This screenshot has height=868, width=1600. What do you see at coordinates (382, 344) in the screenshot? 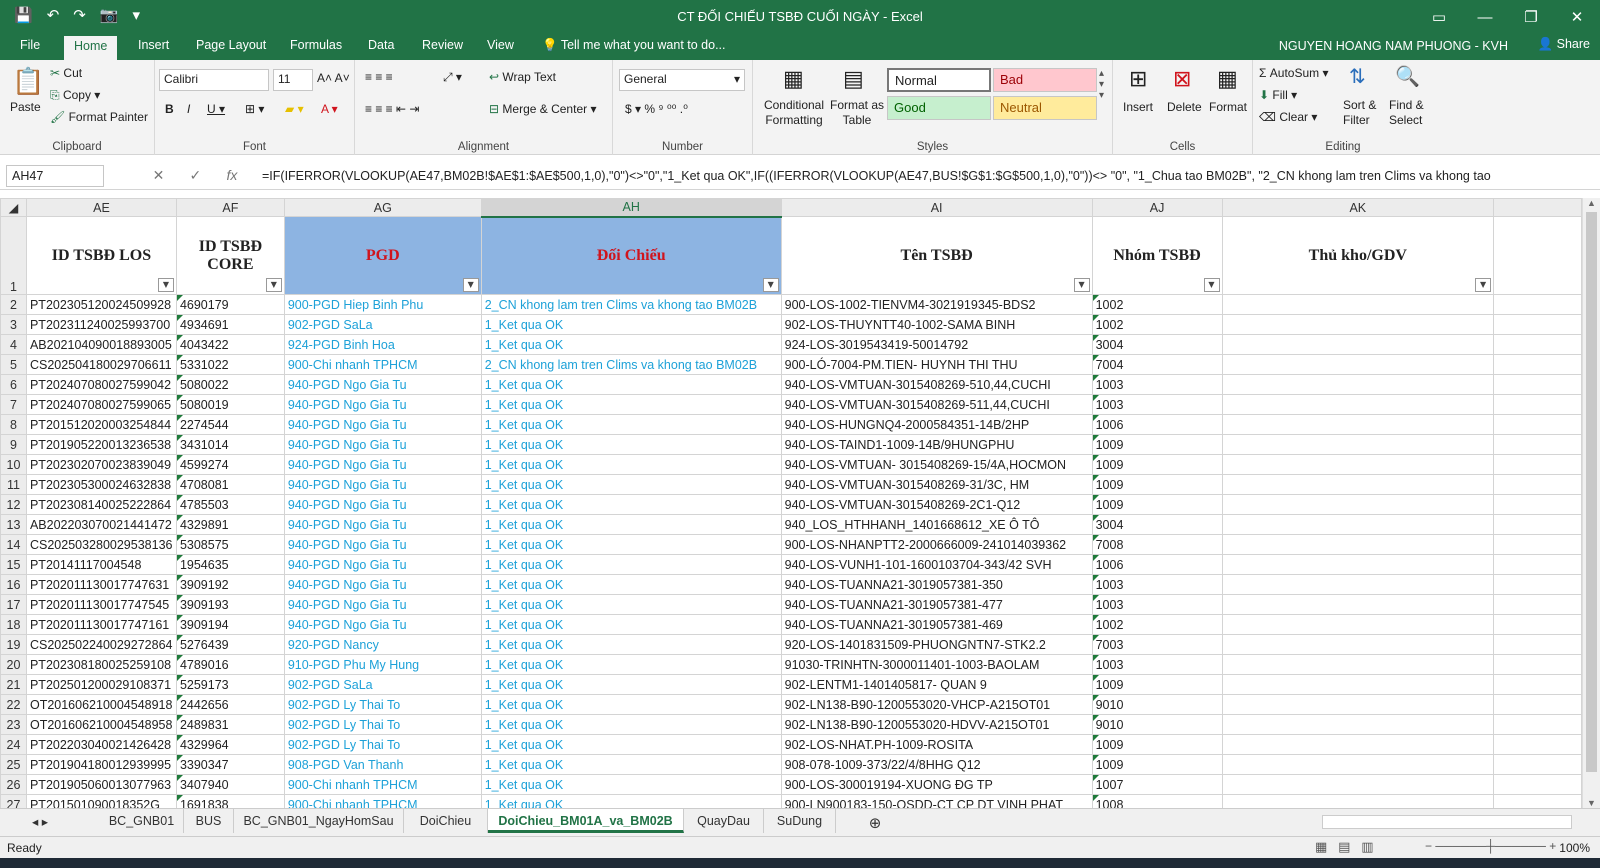
I see `cell: 924-PGD Binh Hoa` at bounding box center [382, 344].